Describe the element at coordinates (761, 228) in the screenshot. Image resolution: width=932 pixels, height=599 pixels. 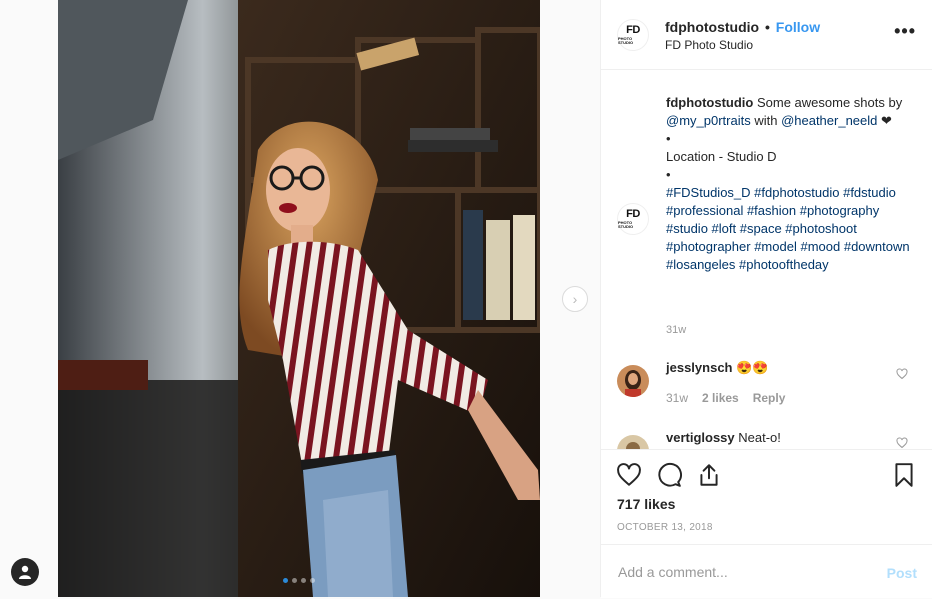
I see `hashtag-link: #space` at that location.